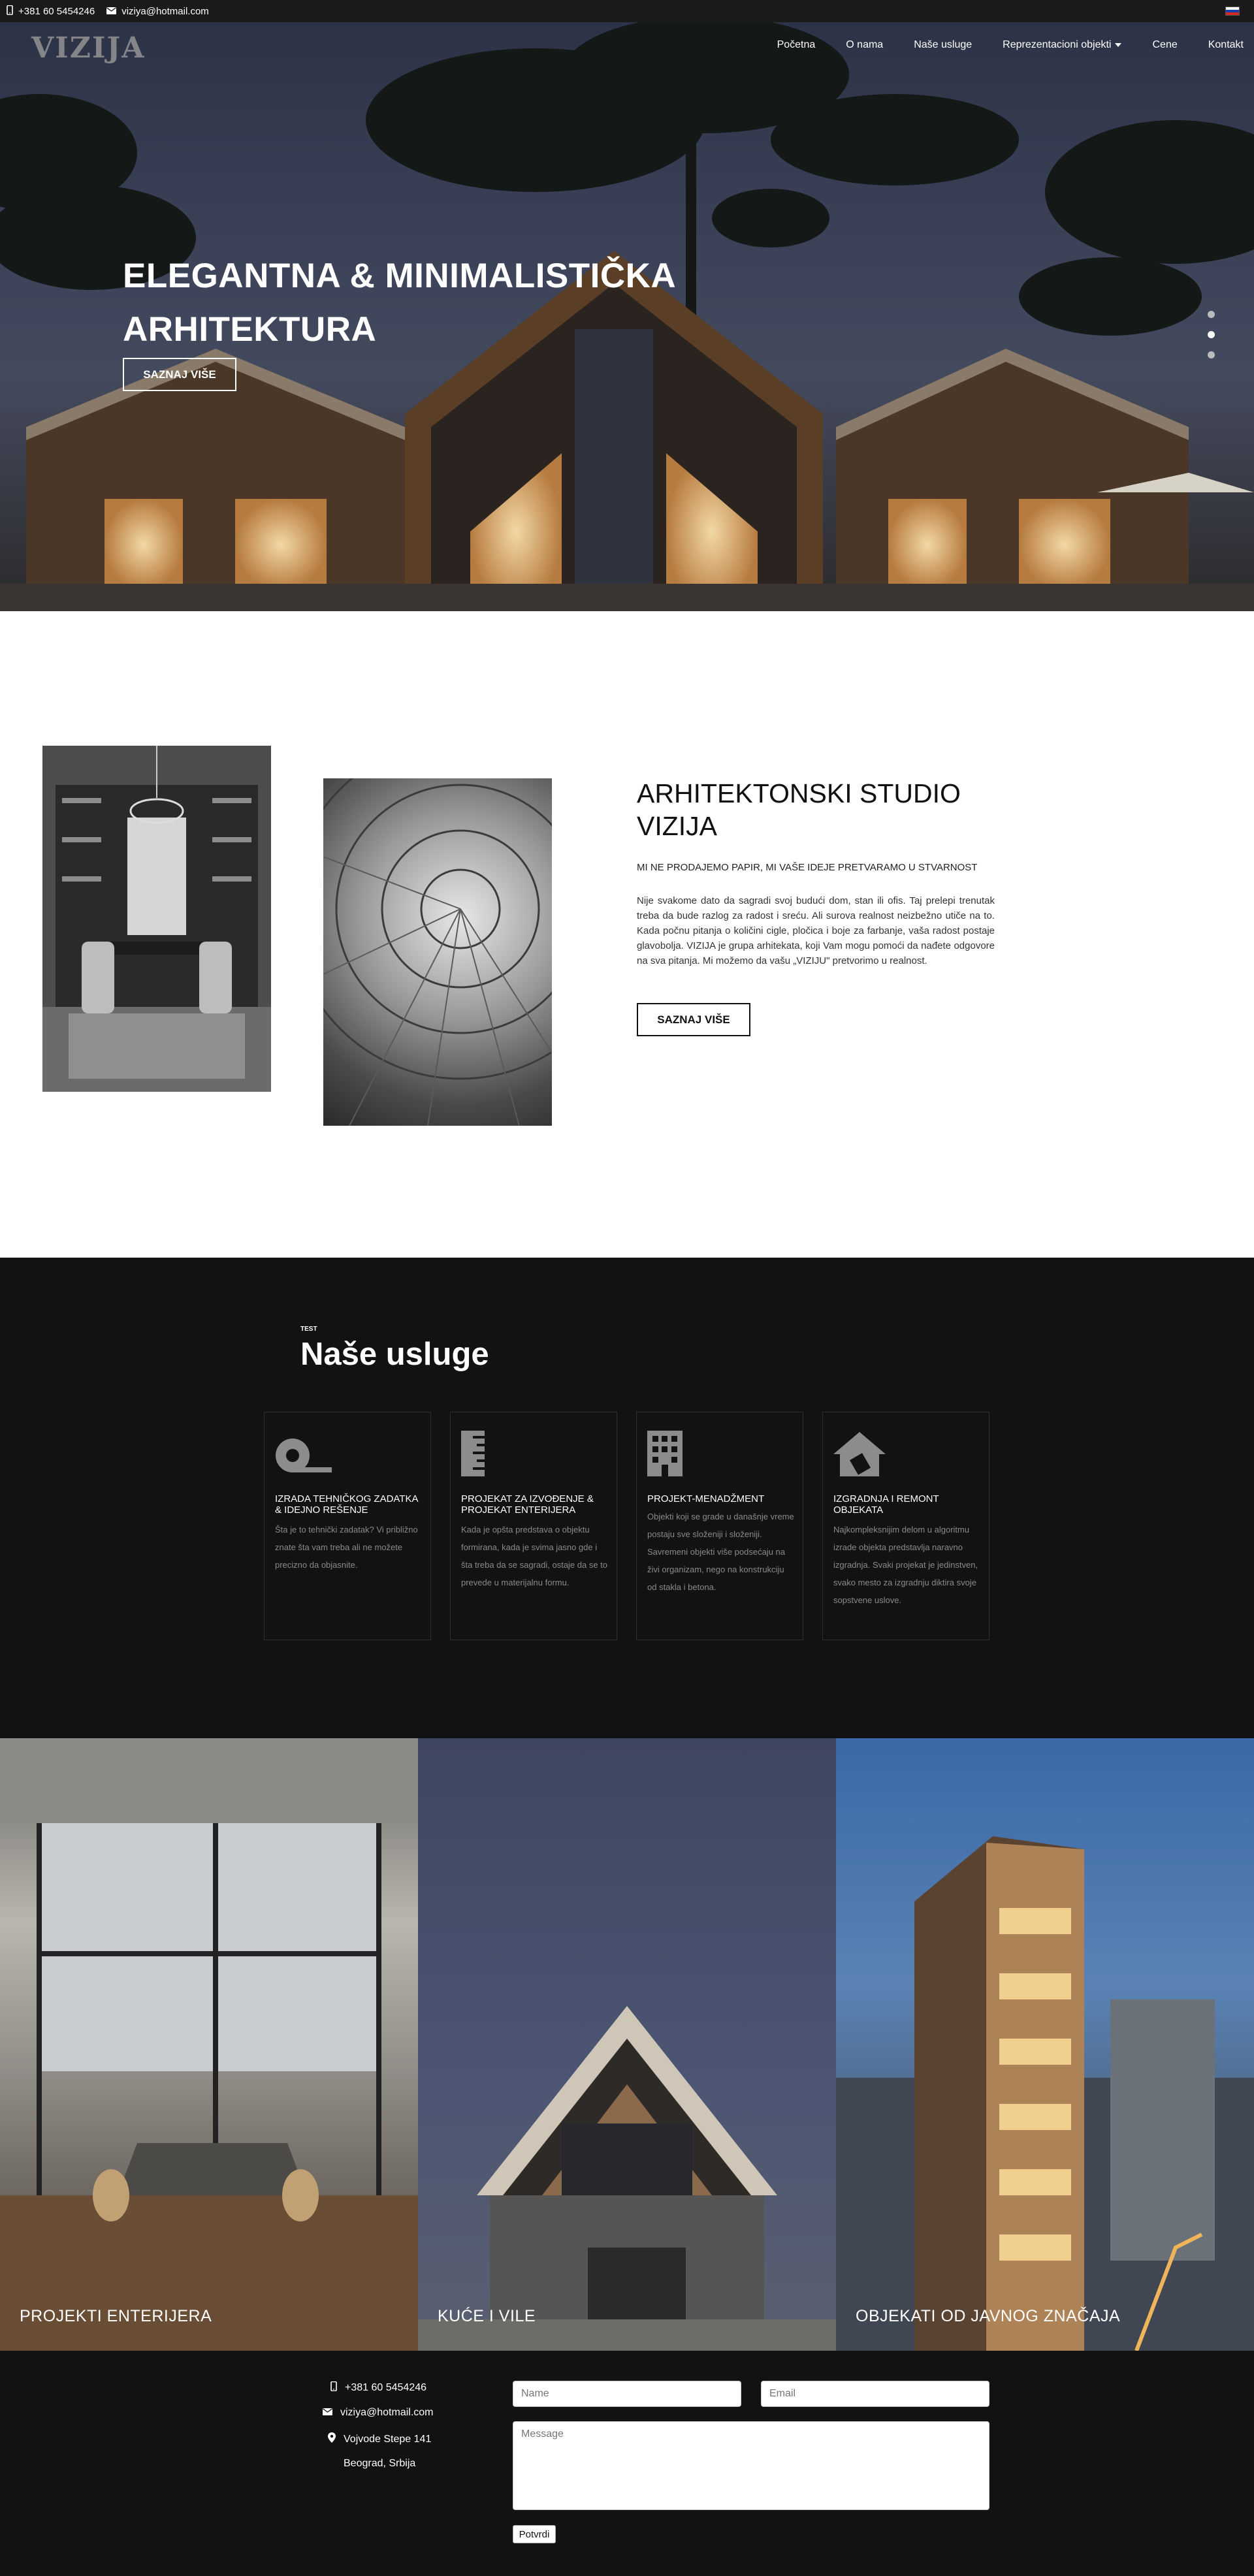 The image size is (1254, 2576). I want to click on language-flag-icon, so click(1232, 11).